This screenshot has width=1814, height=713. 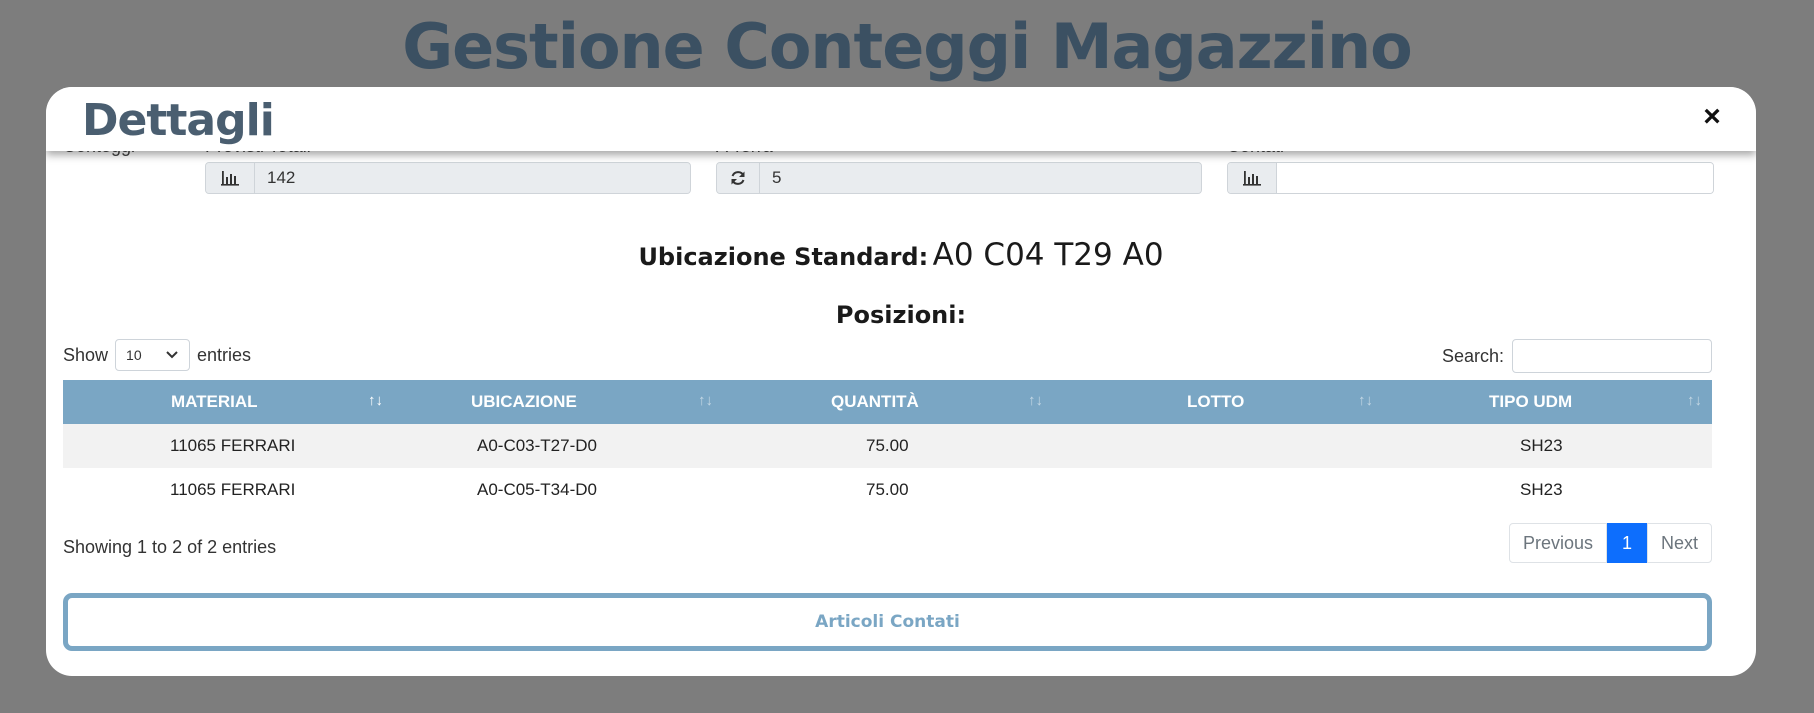 I want to click on pagination: Previous 1 Next, so click(x=1610, y=543).